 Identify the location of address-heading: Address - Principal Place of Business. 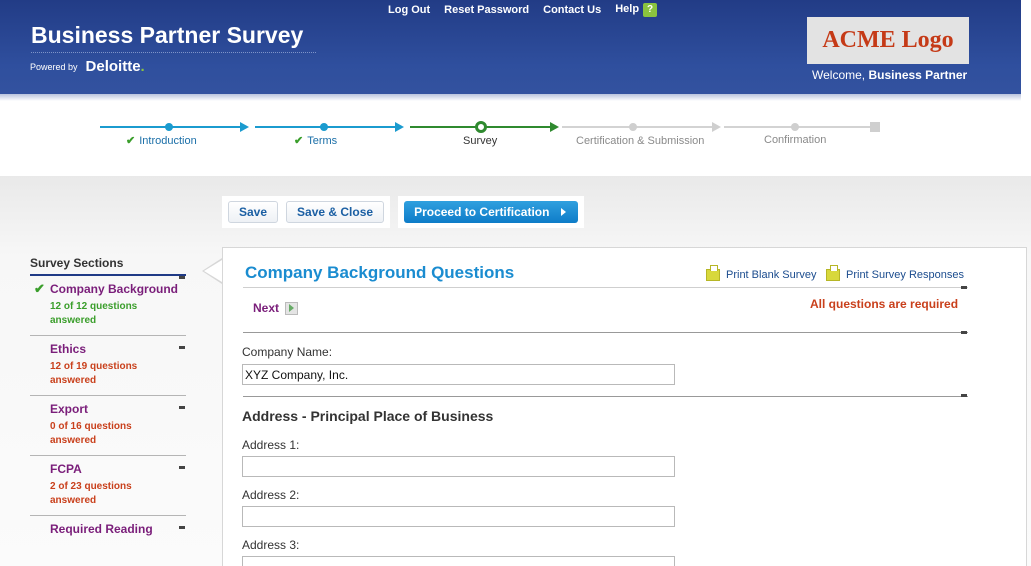
(368, 416).